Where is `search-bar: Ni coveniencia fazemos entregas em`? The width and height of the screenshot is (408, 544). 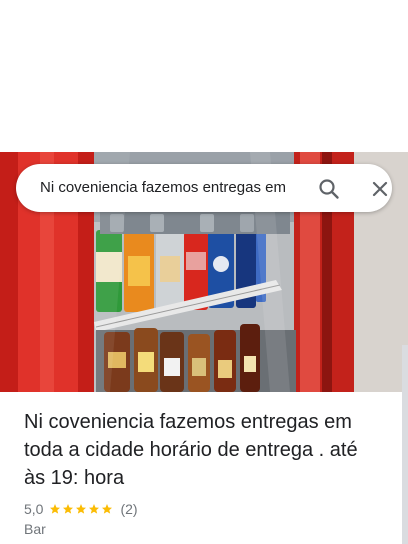
search-bar: Ni coveniencia fazemos entregas em is located at coordinates (204, 188).